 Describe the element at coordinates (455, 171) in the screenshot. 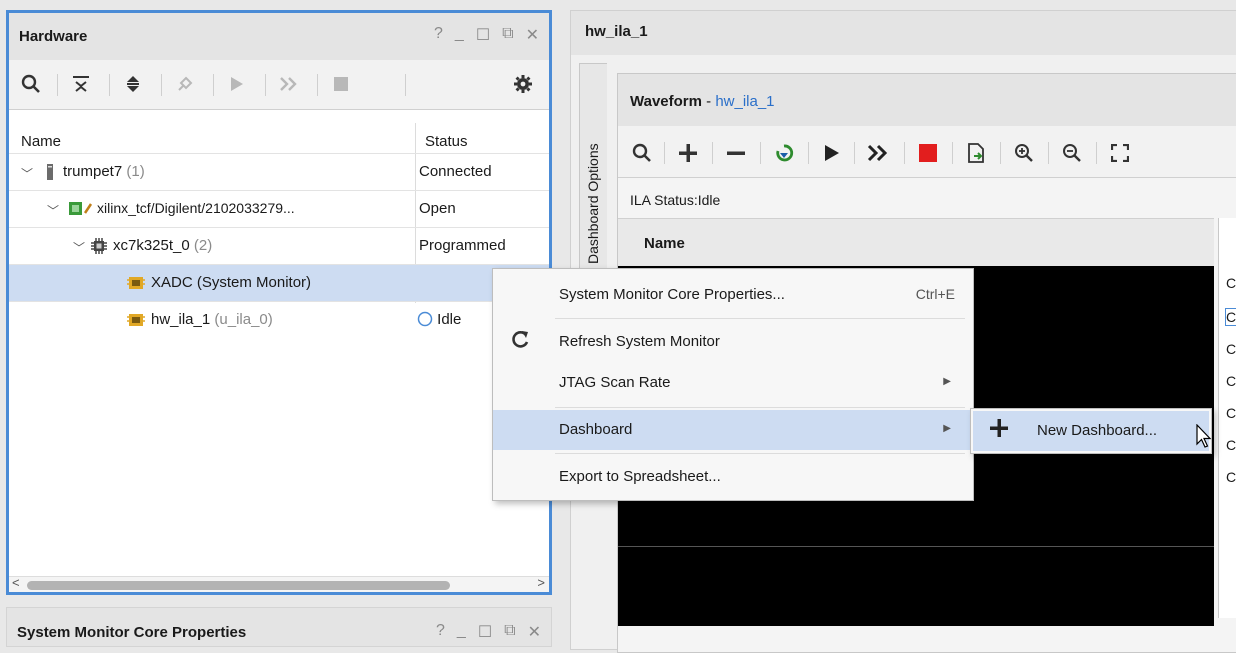

I see `row-status: Connected` at that location.